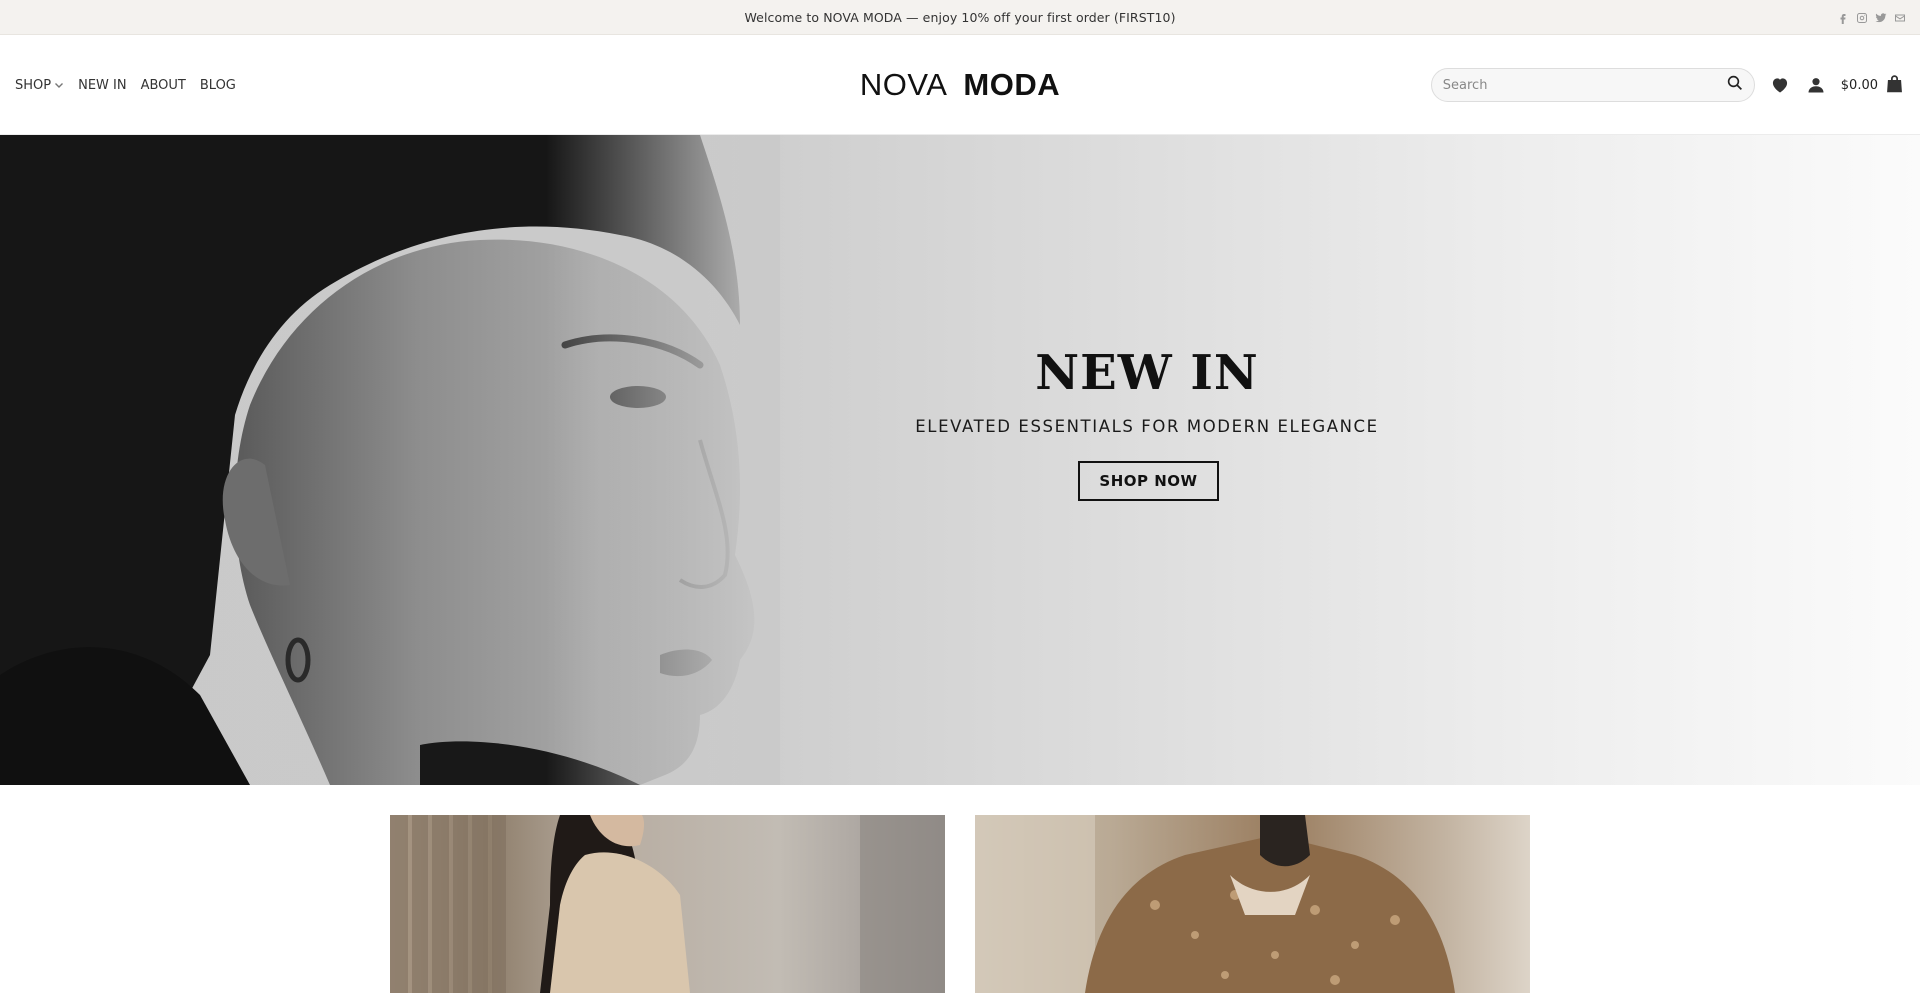 Image resolution: width=1920 pixels, height=993 pixels. I want to click on category-tile-left, so click(667, 904).